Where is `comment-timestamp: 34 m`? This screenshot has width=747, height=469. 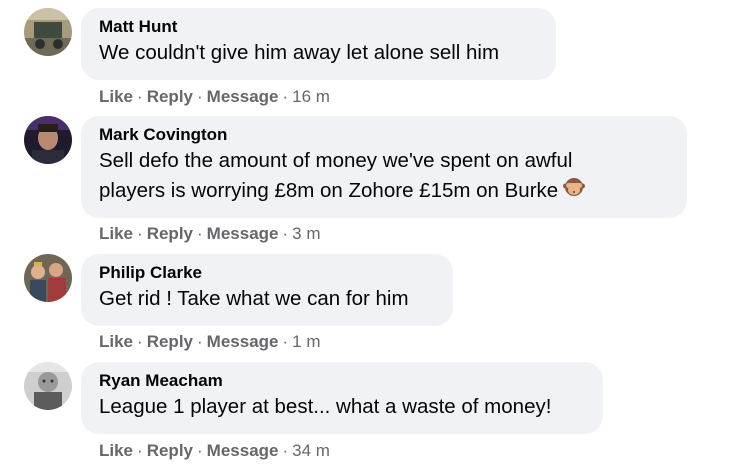
comment-timestamp: 34 m is located at coordinates (311, 450).